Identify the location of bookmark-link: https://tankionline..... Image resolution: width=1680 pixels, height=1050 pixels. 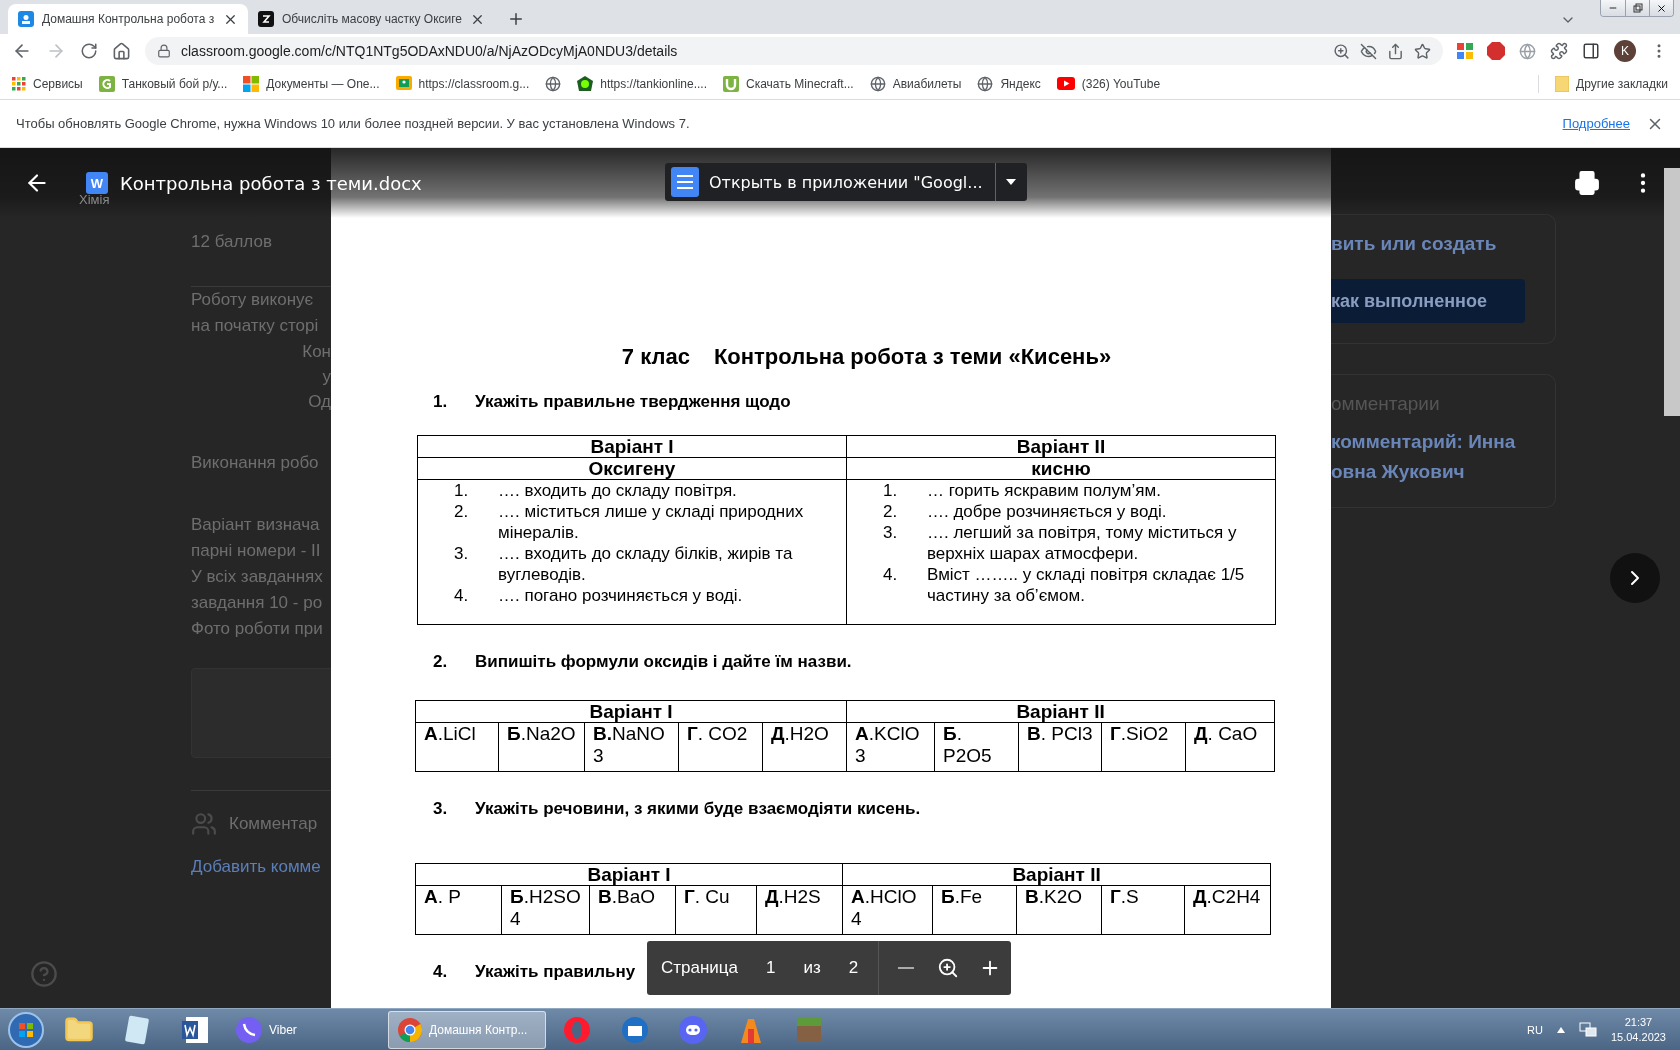
(653, 83).